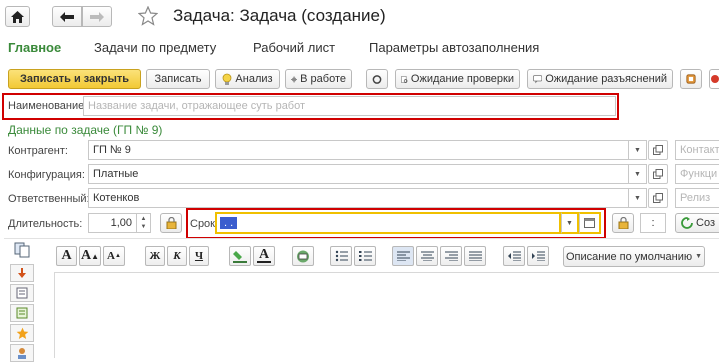  Describe the element at coordinates (403, 256) in the screenshot. I see `align-left-button` at that location.